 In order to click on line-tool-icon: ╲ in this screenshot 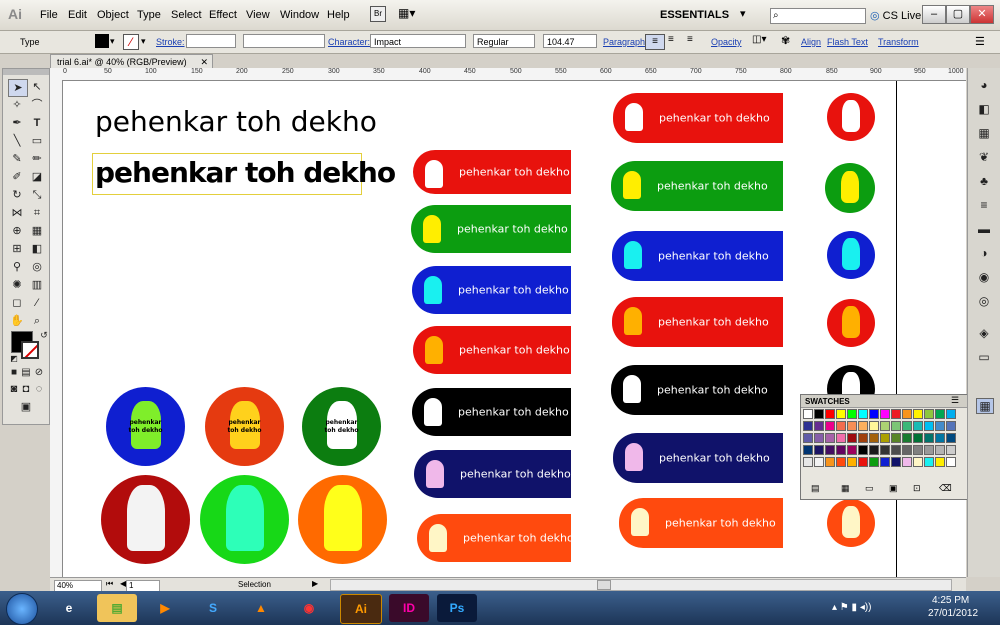, I will do `click(17, 141)`.